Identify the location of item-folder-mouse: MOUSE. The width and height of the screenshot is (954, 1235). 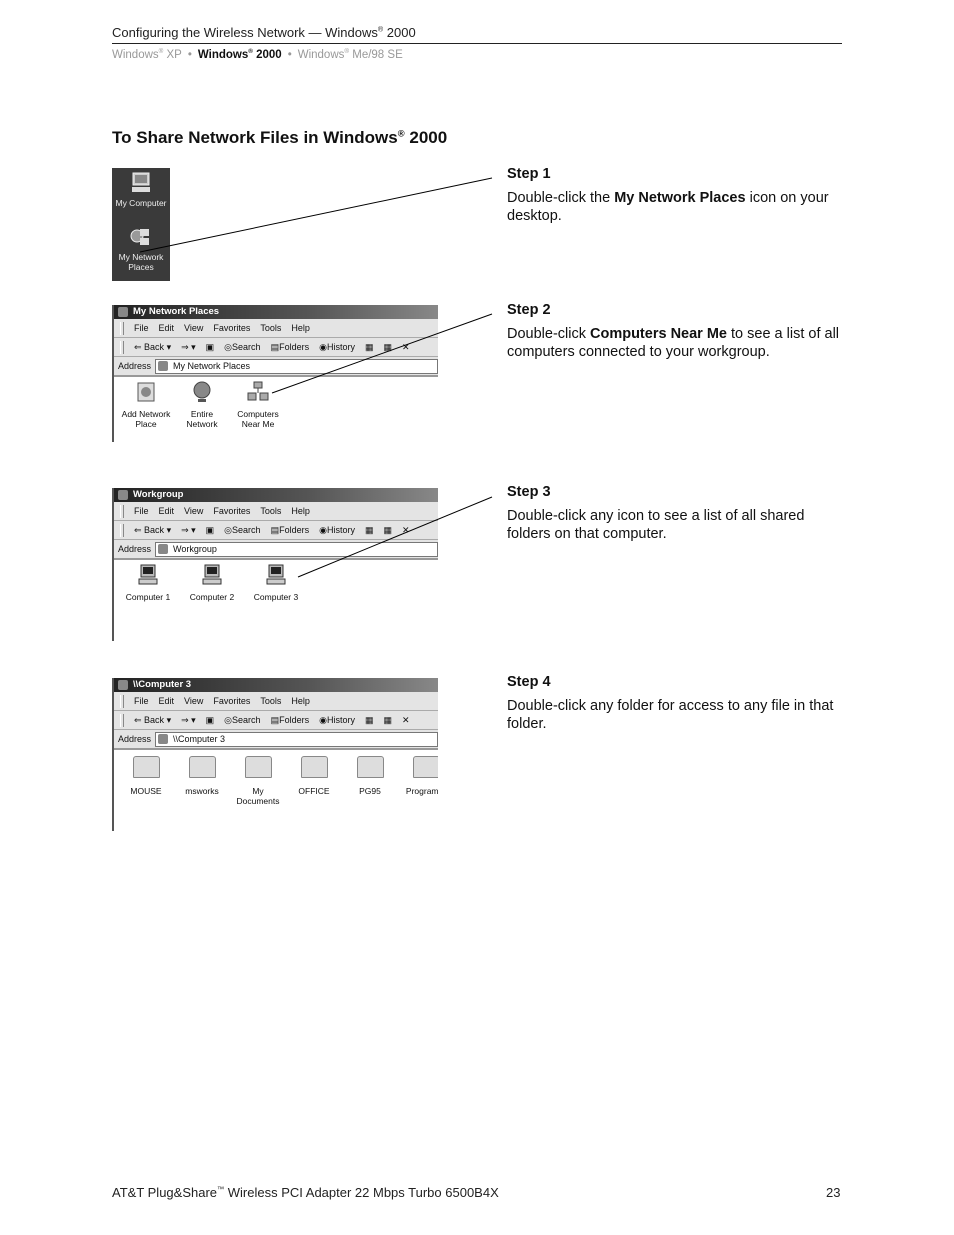
(146, 776).